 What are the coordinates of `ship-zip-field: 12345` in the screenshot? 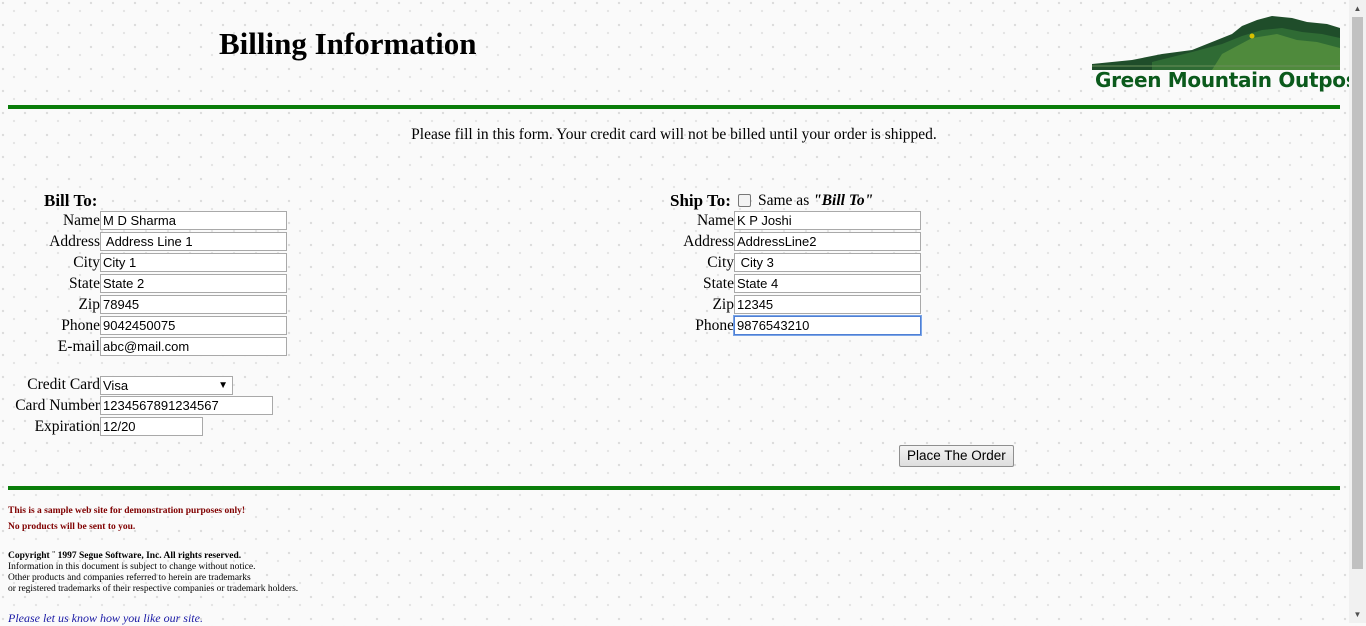 It's located at (827, 304).